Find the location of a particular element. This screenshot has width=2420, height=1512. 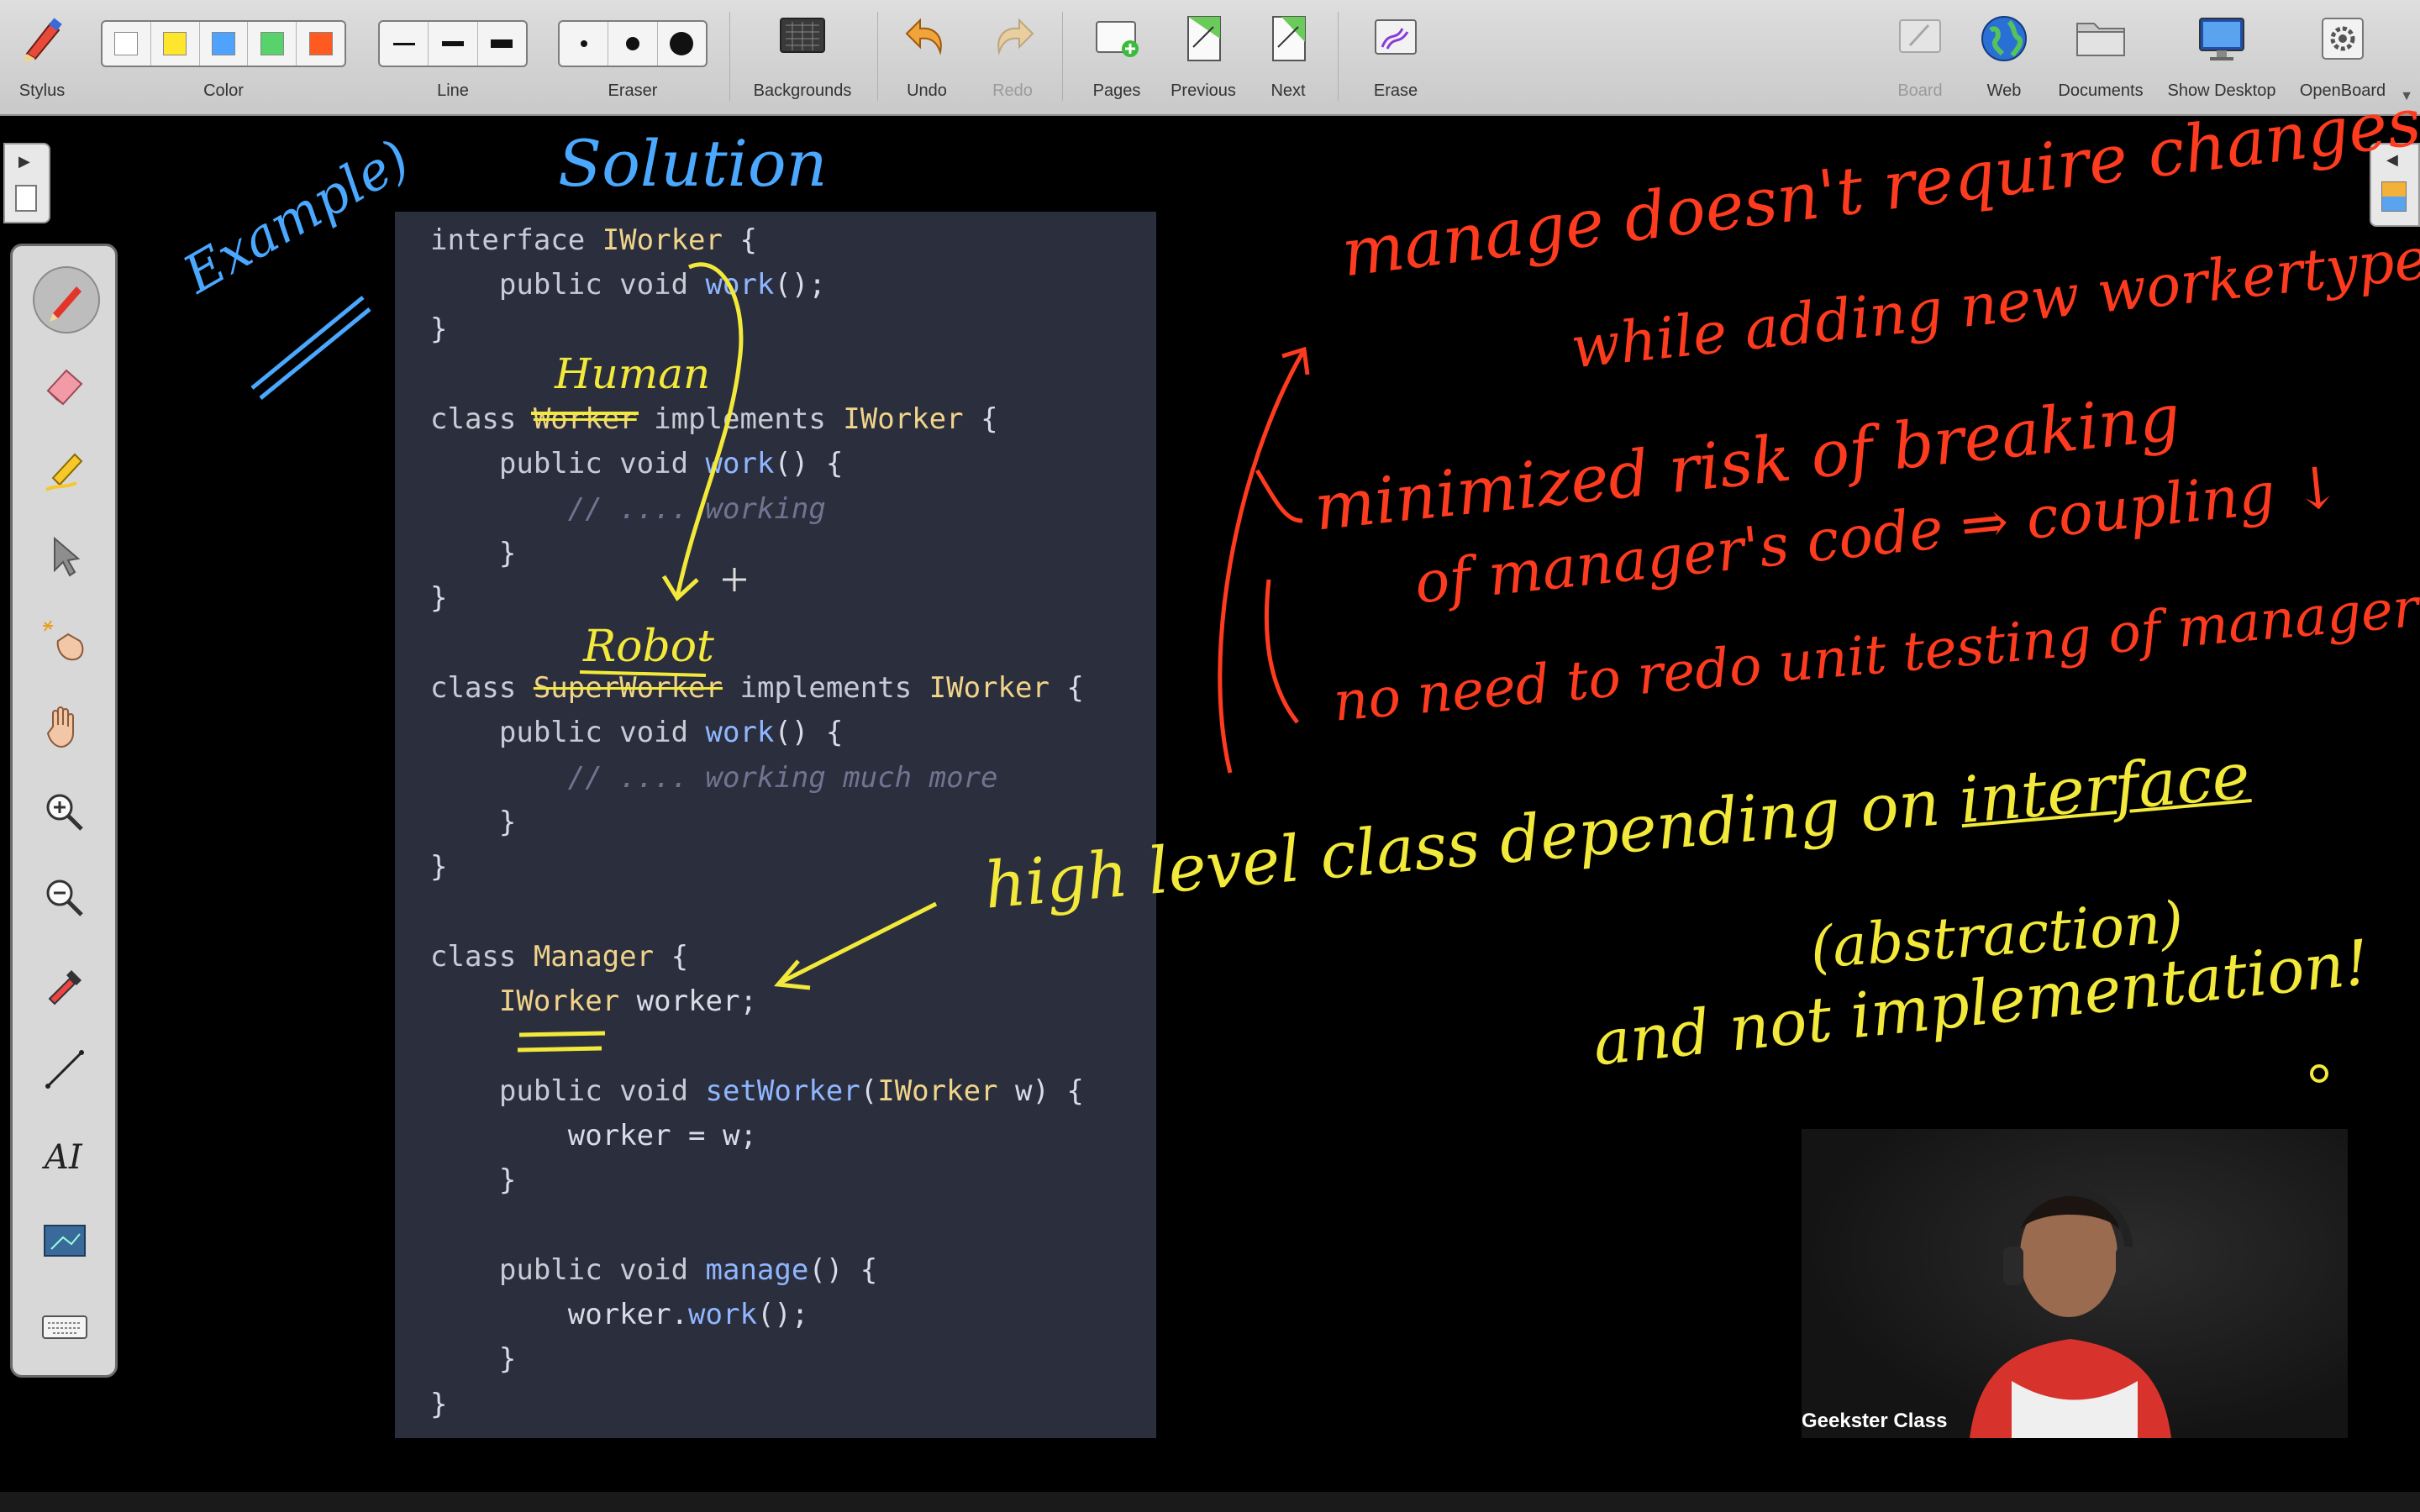

color-blue is located at coordinates (225, 44).